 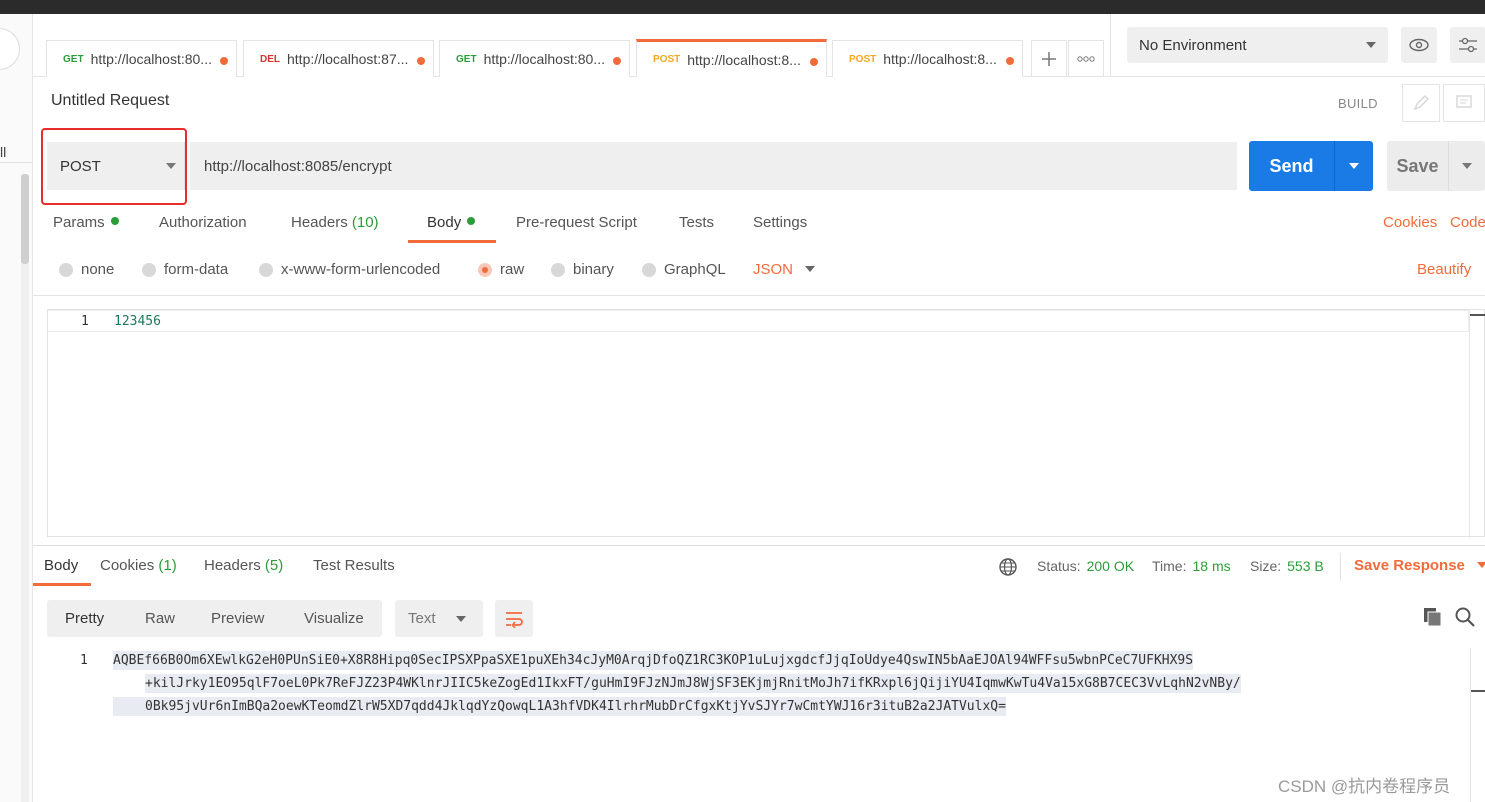 What do you see at coordinates (1433, 617) in the screenshot?
I see `copy-icon` at bounding box center [1433, 617].